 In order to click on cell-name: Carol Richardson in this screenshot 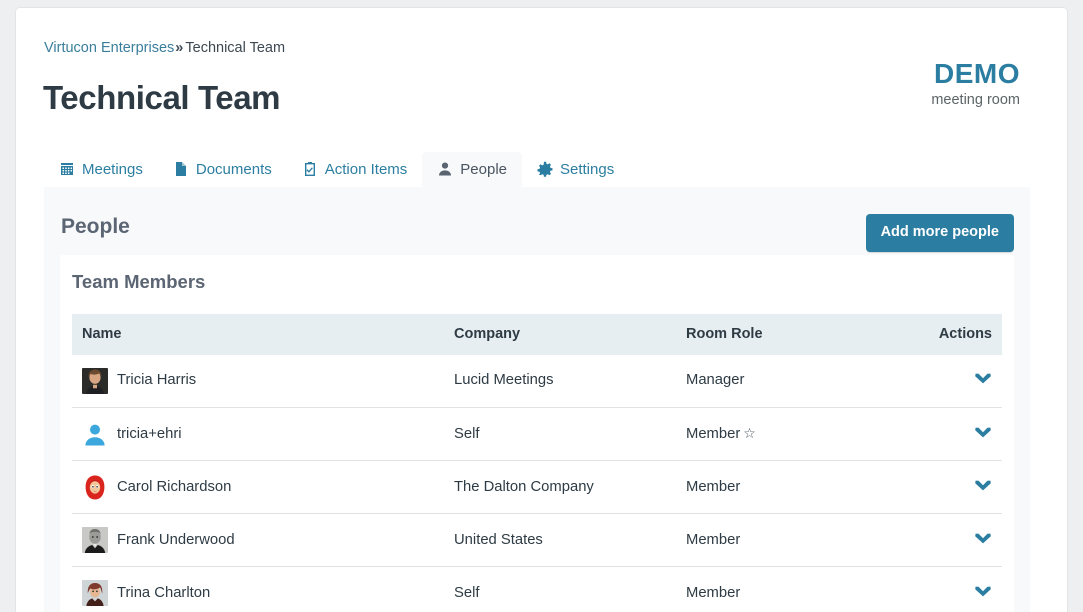, I will do `click(258, 487)`.